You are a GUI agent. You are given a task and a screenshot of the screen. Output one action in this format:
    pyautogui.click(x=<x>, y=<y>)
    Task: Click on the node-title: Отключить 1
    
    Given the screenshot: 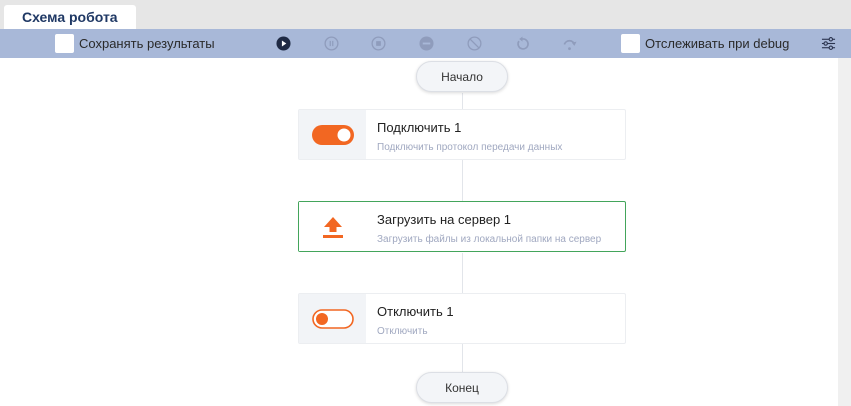 What is the action you would take?
    pyautogui.click(x=415, y=311)
    